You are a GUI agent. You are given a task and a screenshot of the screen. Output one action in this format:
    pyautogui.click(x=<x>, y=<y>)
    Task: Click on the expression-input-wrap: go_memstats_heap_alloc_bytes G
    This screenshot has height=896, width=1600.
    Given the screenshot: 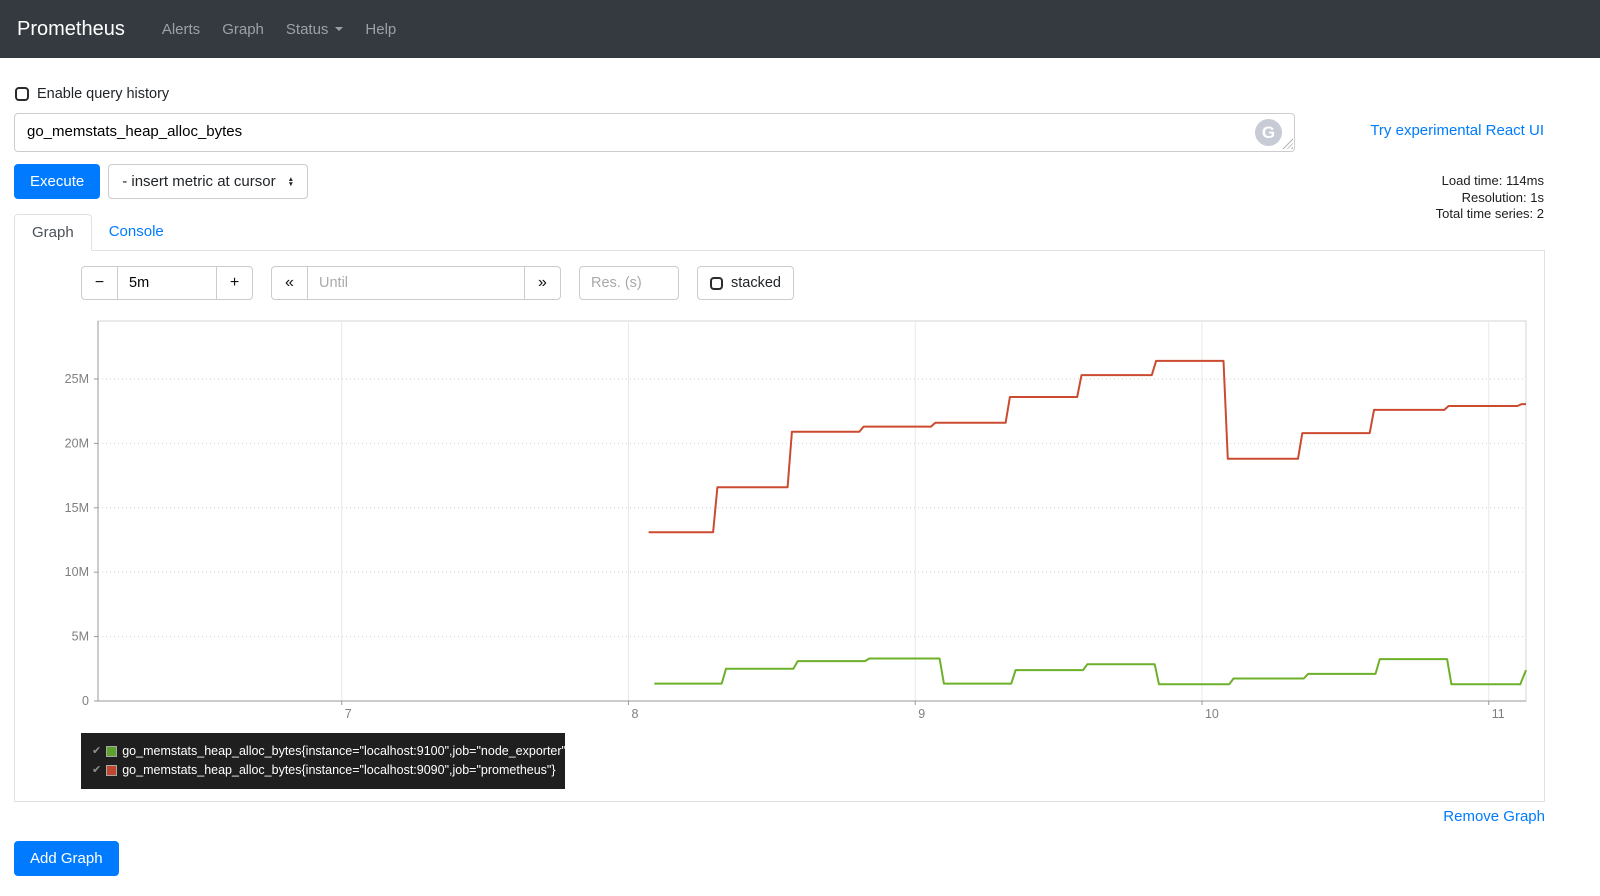 What is the action you would take?
    pyautogui.click(x=654, y=132)
    